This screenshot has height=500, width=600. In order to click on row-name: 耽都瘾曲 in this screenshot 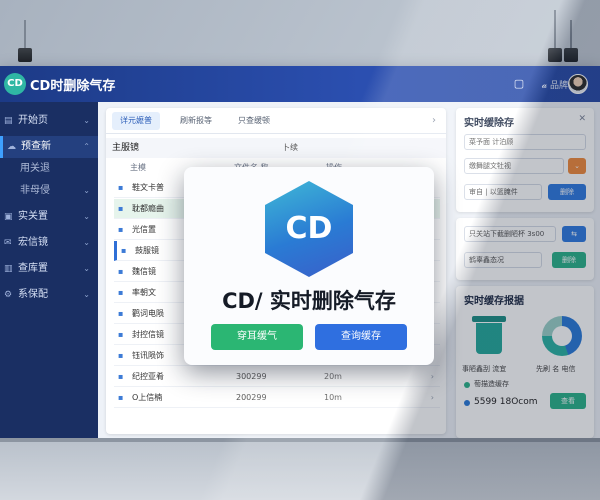, I will do `click(148, 208)`.